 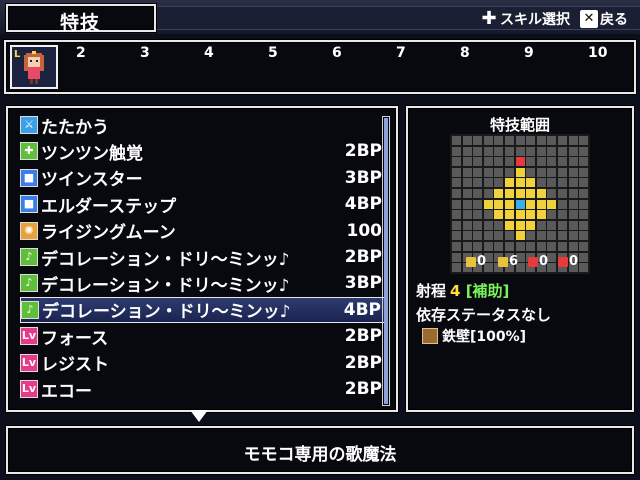 I want to click on scrollbar, so click(x=386, y=261).